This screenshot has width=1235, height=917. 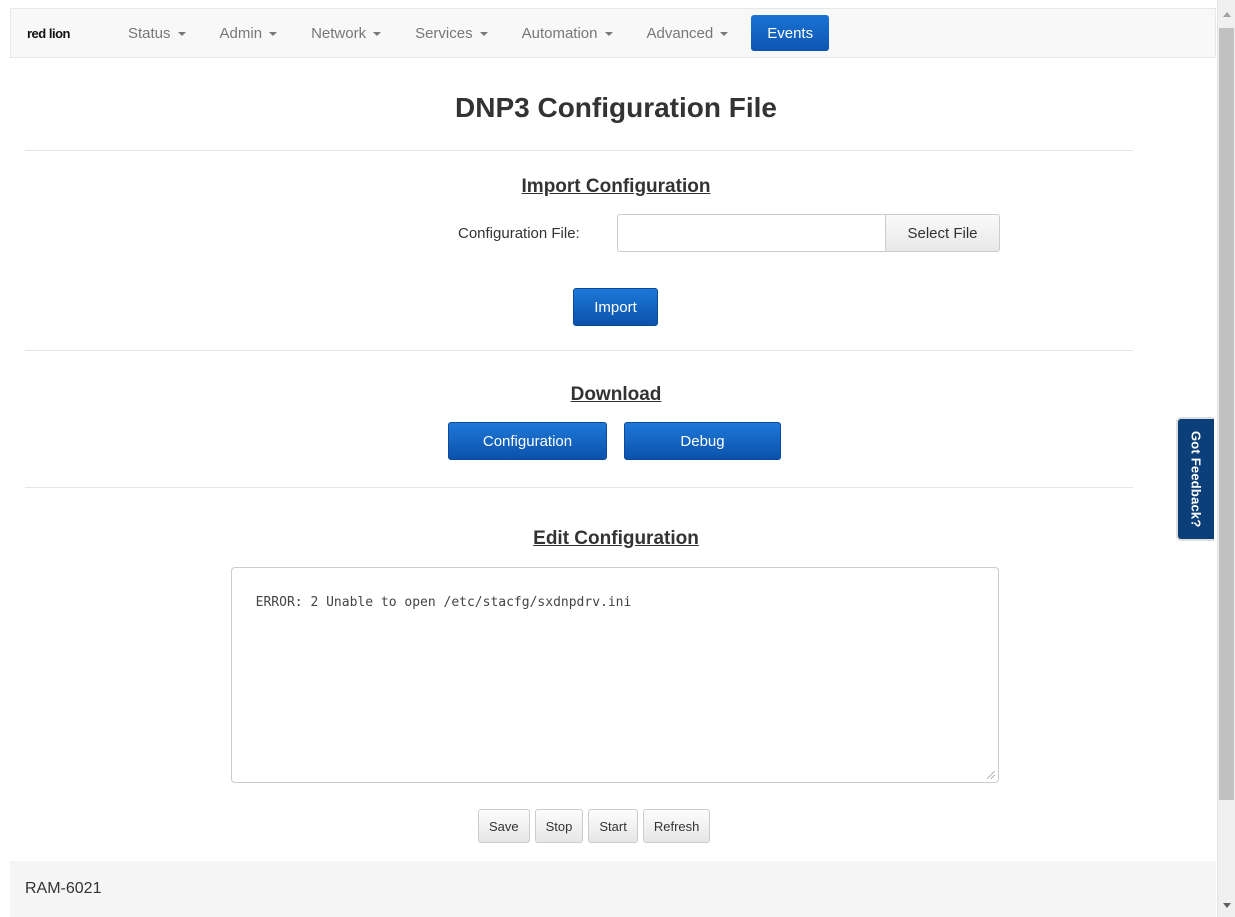 I want to click on import-section-title: Import Configuration, so click(x=616, y=186).